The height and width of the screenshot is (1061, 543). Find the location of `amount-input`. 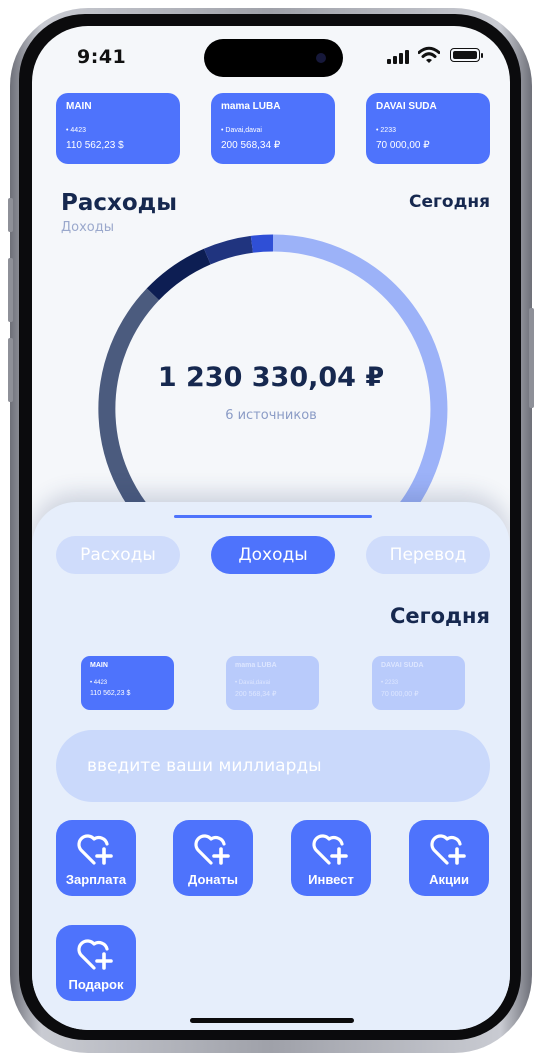

amount-input is located at coordinates (273, 766).